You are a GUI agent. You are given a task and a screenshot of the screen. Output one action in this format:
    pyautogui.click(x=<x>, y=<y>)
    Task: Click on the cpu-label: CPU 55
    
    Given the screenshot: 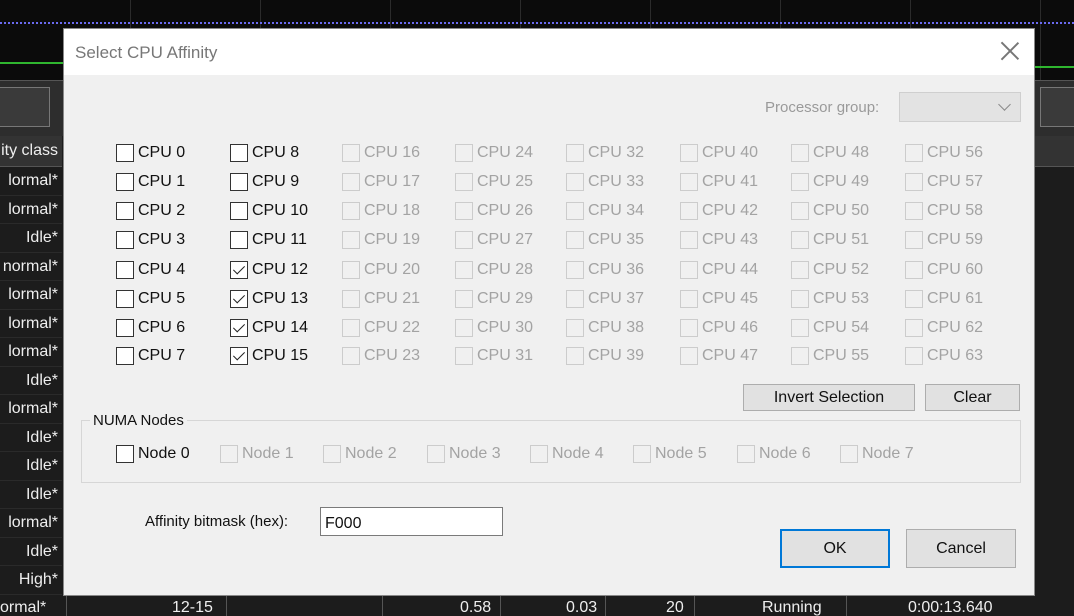 What is the action you would take?
    pyautogui.click(x=841, y=355)
    